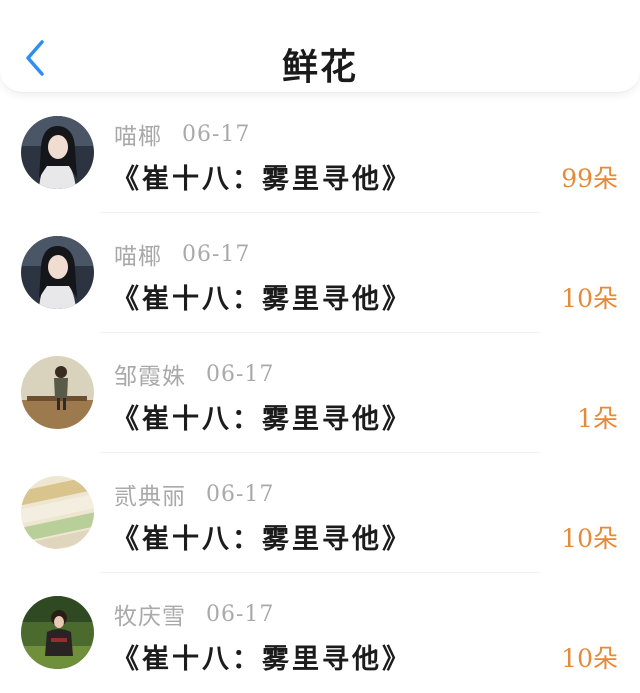 This screenshot has height=693, width=640. I want to click on flower-count: 1朵, so click(597, 418).